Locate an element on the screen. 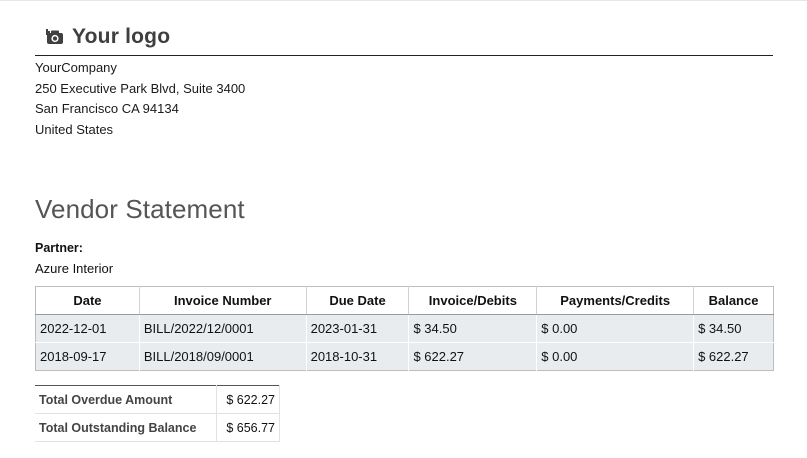  partner-name: Azure Interior is located at coordinates (74, 268).